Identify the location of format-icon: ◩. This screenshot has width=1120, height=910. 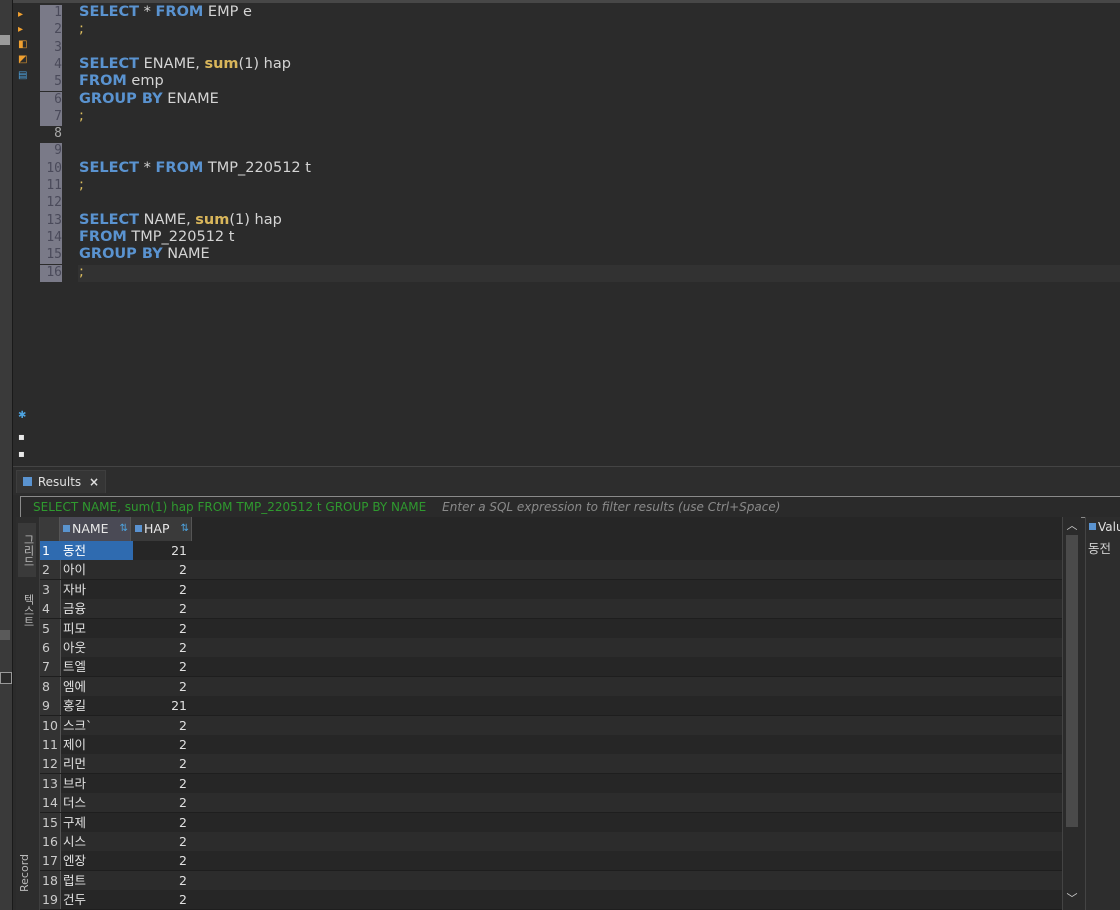
(23, 60).